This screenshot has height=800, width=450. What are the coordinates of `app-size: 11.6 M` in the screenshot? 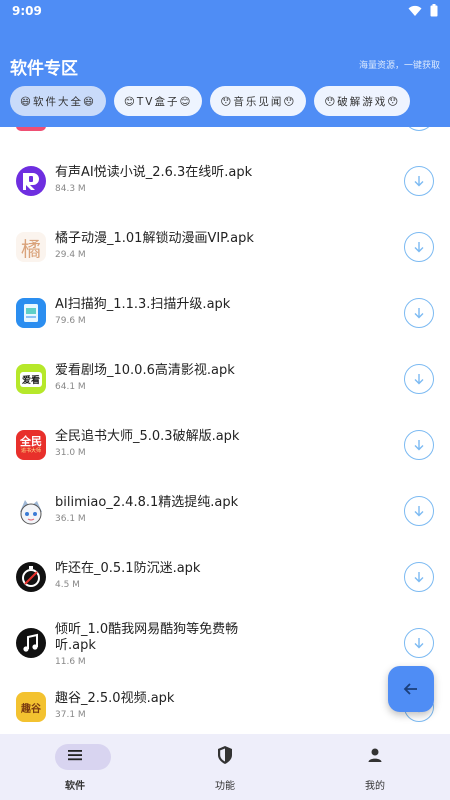 It's located at (70, 662).